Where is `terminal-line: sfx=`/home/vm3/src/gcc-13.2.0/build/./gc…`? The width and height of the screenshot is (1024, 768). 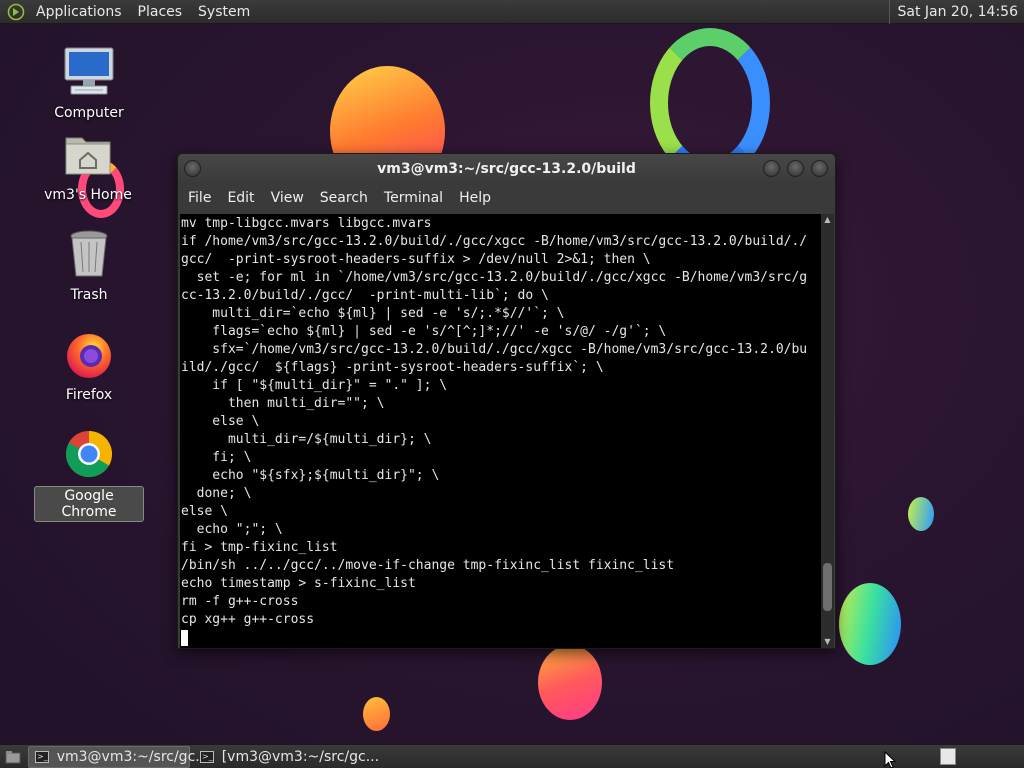 terminal-line: sfx=`/home/vm3/src/gcc-13.2.0/build/./gc… is located at coordinates (494, 349).